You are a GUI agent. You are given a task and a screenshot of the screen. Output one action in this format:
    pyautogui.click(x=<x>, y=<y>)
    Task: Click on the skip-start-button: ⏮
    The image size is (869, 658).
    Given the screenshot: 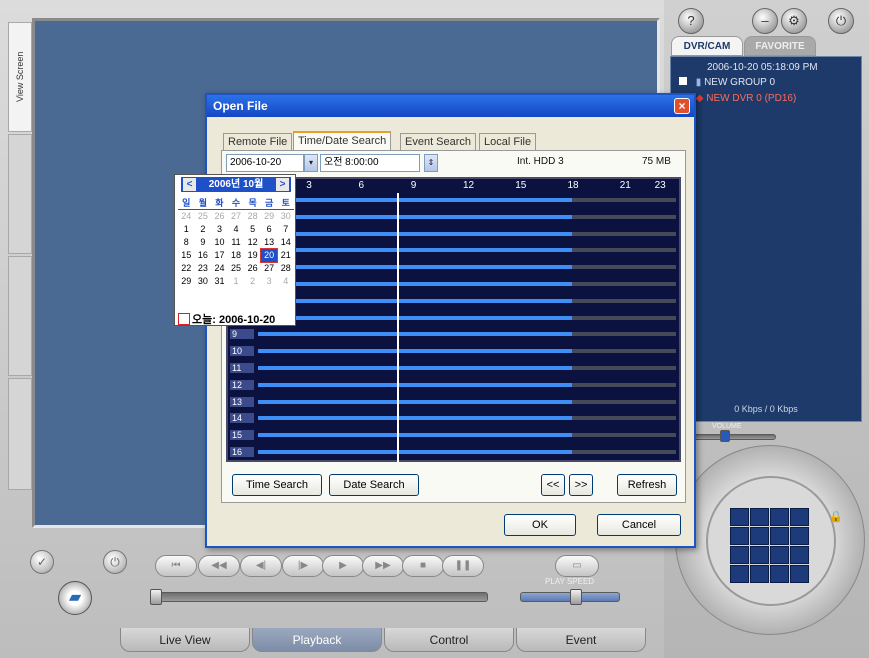 What is the action you would take?
    pyautogui.click(x=176, y=566)
    